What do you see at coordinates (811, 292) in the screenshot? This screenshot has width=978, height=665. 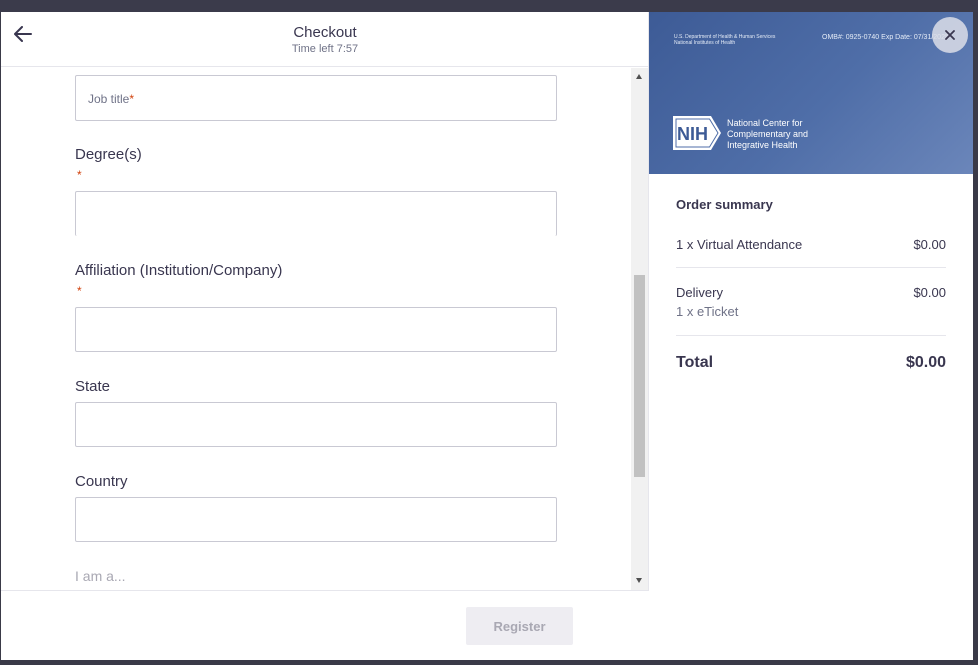 I see `delivery-row: Delivery $0.00` at bounding box center [811, 292].